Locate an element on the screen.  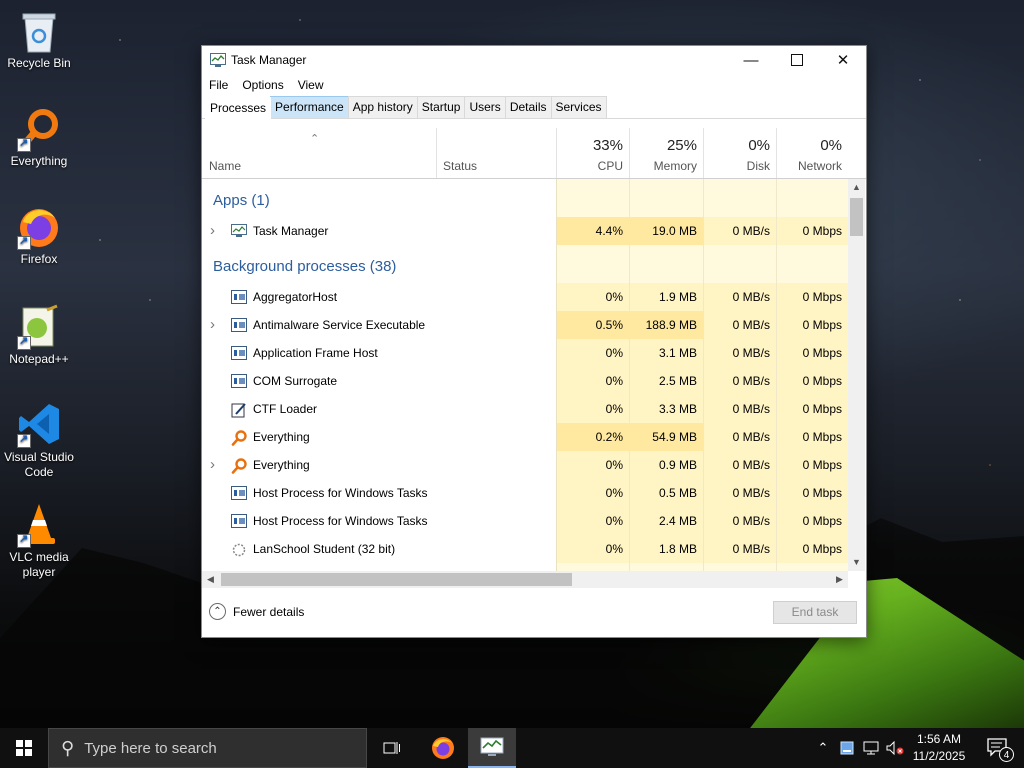
tab-processes: Processes is located at coordinates (238, 108).